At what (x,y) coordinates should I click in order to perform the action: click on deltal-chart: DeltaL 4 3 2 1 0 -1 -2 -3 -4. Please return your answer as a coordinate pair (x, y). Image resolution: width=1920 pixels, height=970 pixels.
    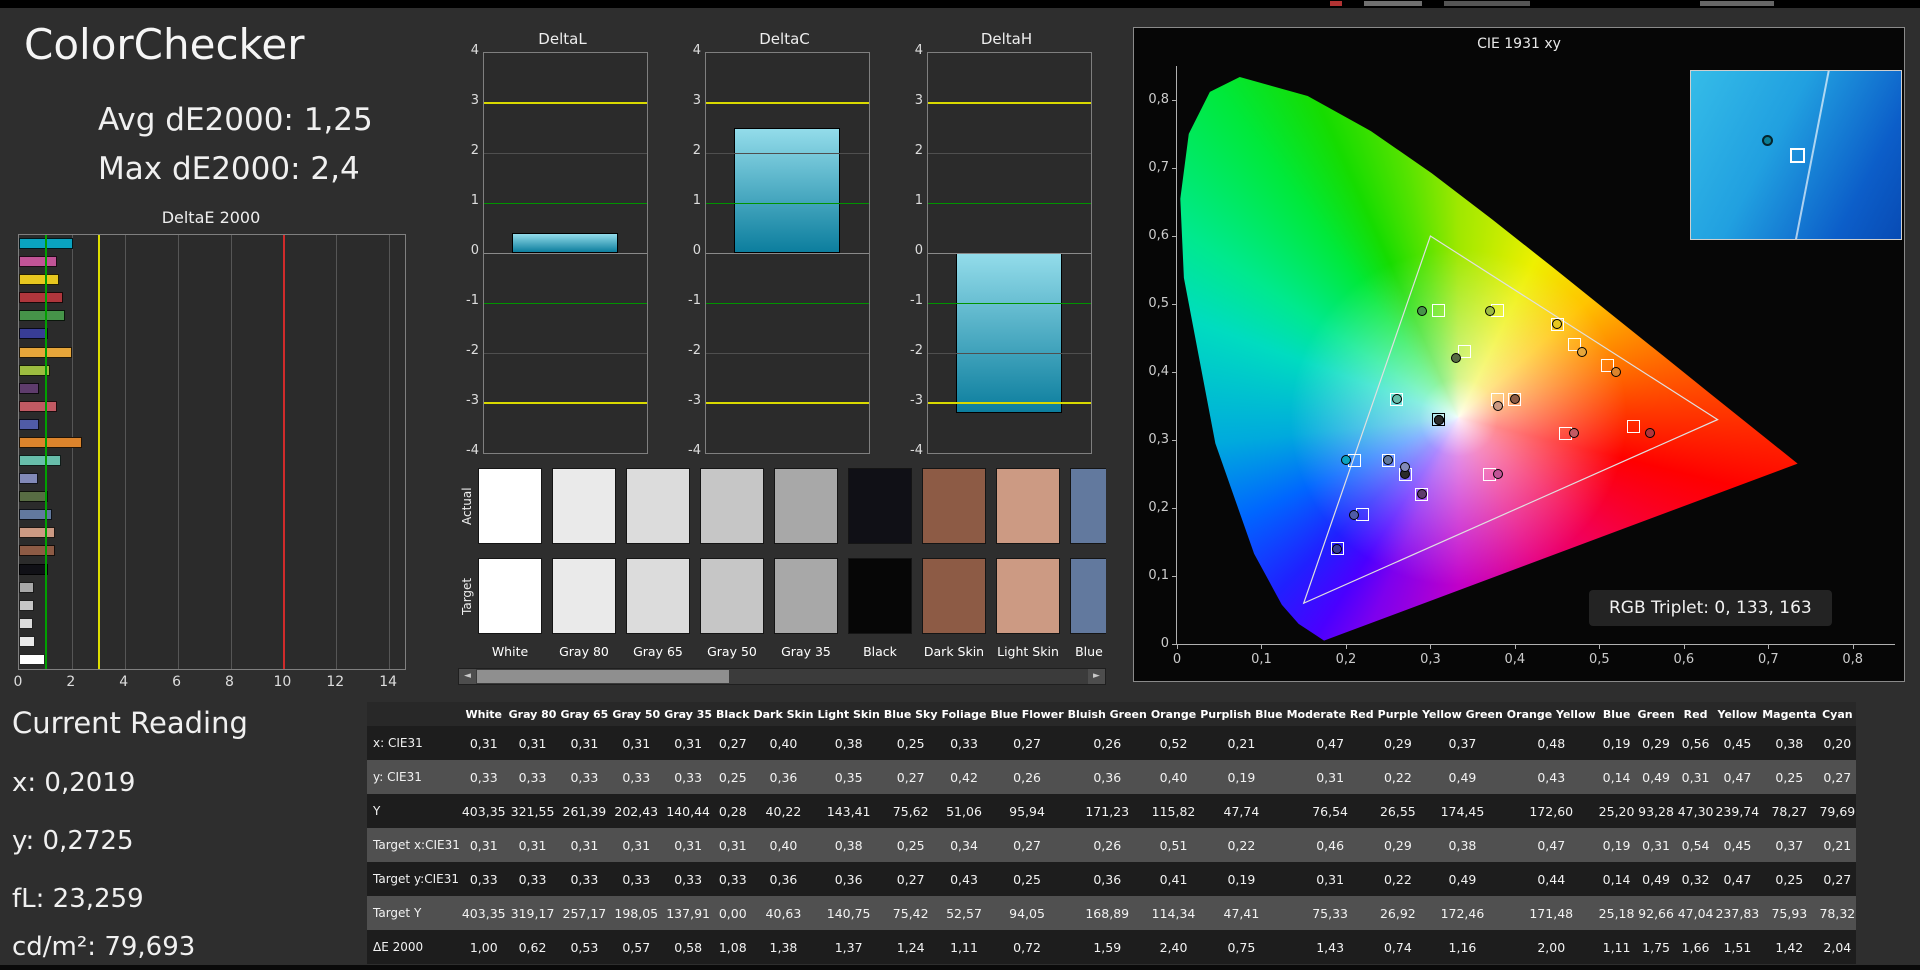
    Looking at the image, I should click on (555, 246).